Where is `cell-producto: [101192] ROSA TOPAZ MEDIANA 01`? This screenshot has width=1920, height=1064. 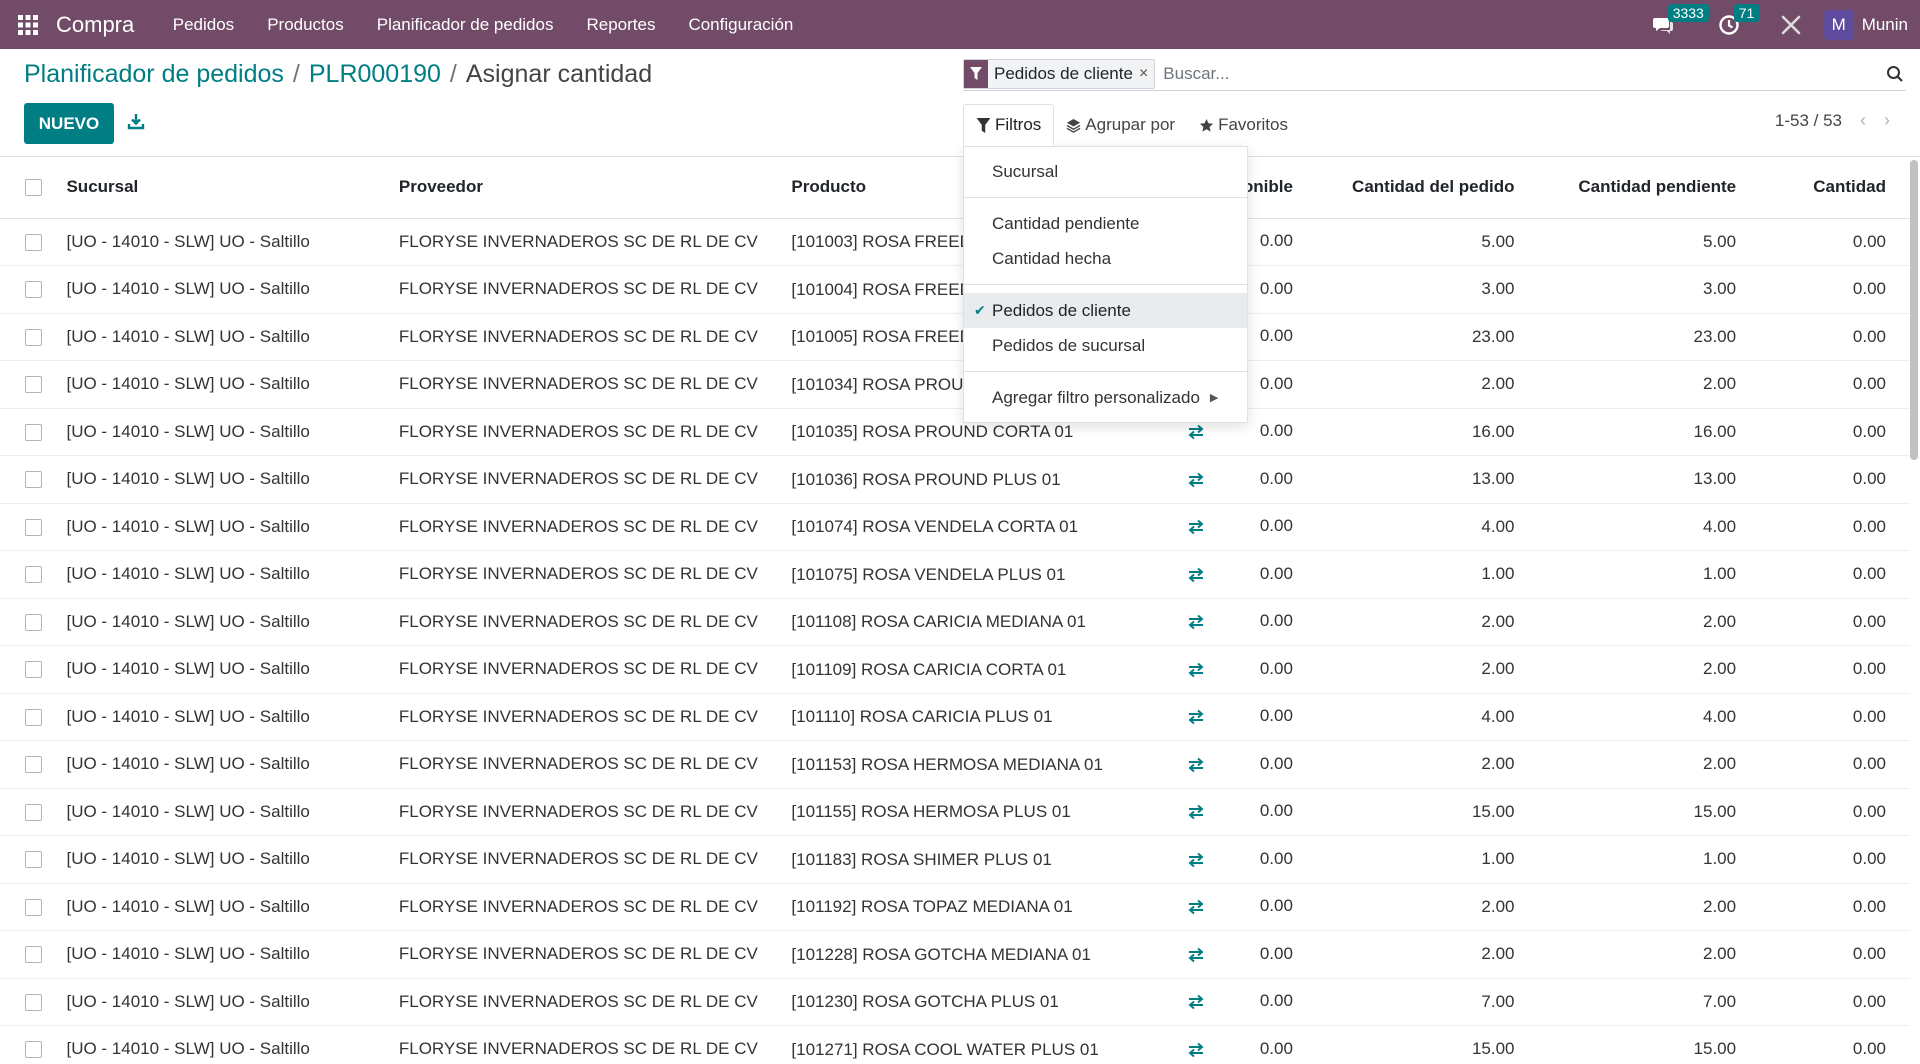 cell-producto: [101192] ROSA TOPAZ MEDIANA 01 is located at coordinates (986, 907).